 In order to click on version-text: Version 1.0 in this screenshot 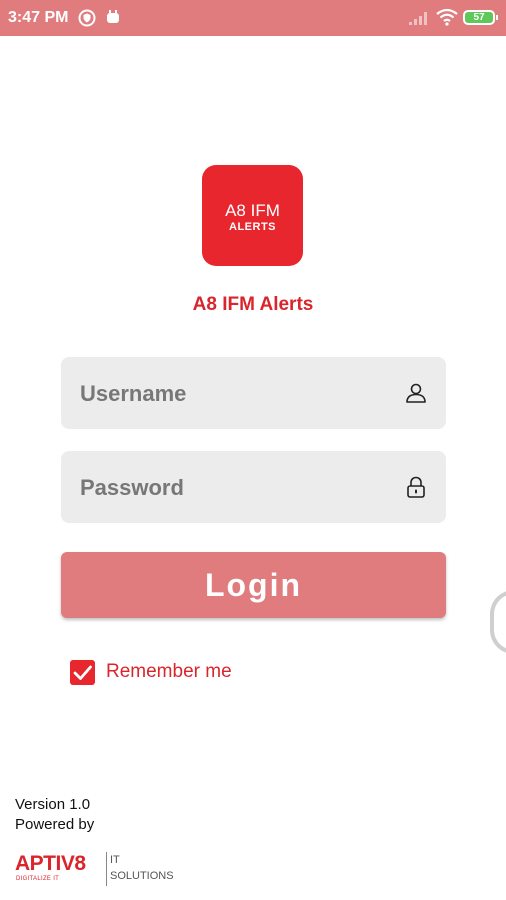, I will do `click(53, 804)`.